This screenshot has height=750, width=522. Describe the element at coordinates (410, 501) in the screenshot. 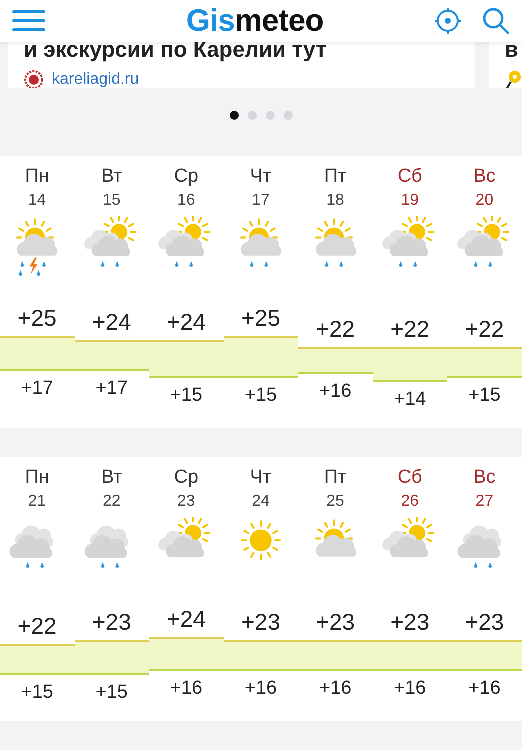

I see `date-label: 26` at that location.